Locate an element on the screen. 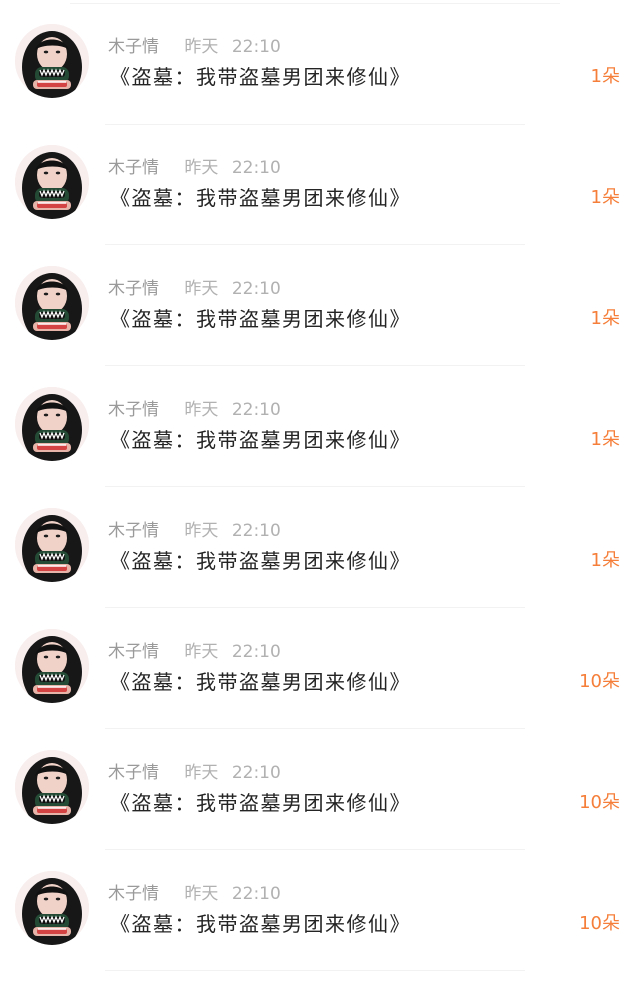  row-divider is located at coordinates (315, 970).